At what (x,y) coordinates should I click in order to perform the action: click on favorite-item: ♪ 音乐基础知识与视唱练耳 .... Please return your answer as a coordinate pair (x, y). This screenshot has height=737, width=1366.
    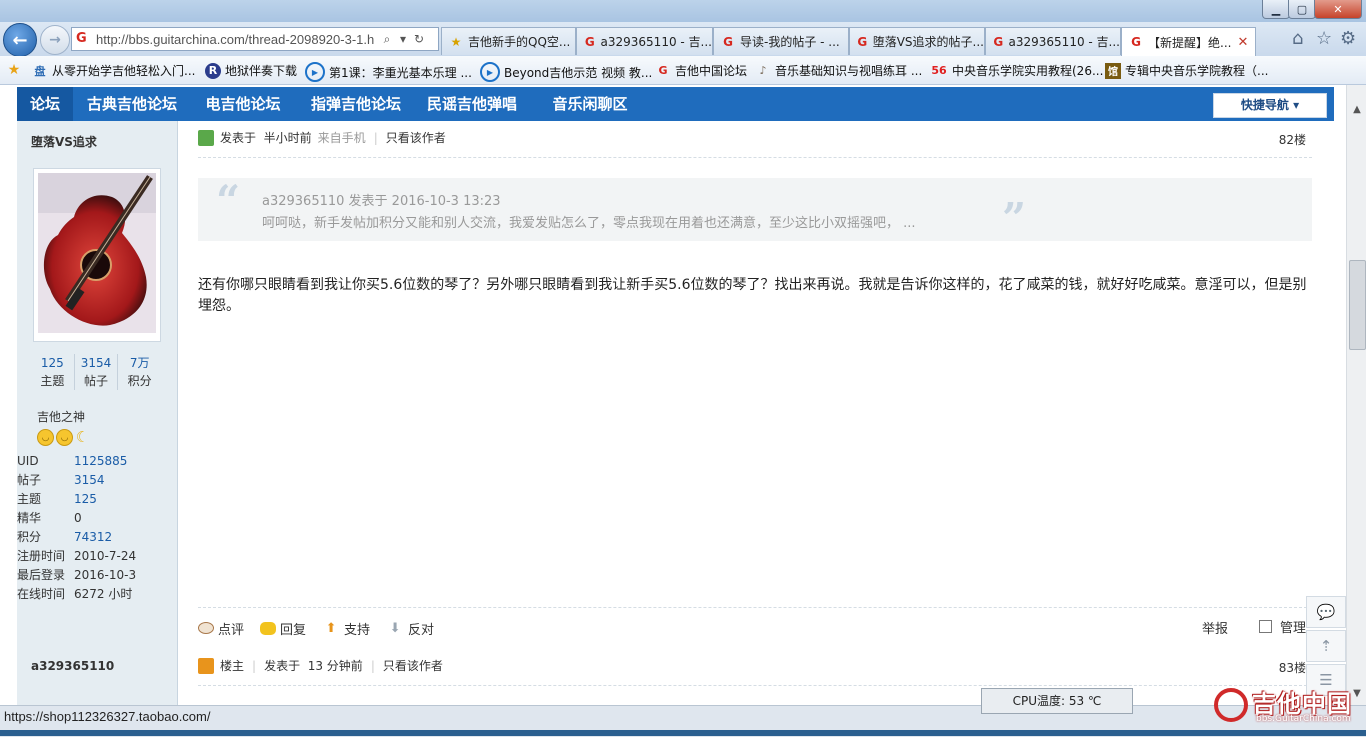
    Looking at the image, I should click on (838, 70).